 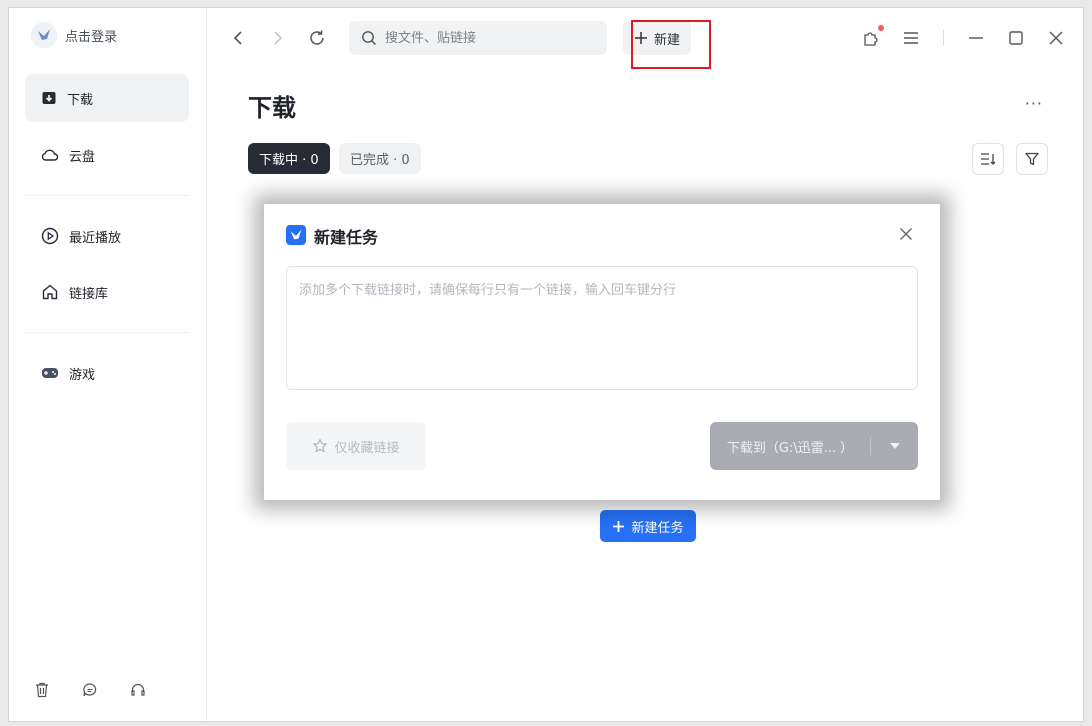 What do you see at coordinates (911, 38) in the screenshot?
I see `menu-icon` at bounding box center [911, 38].